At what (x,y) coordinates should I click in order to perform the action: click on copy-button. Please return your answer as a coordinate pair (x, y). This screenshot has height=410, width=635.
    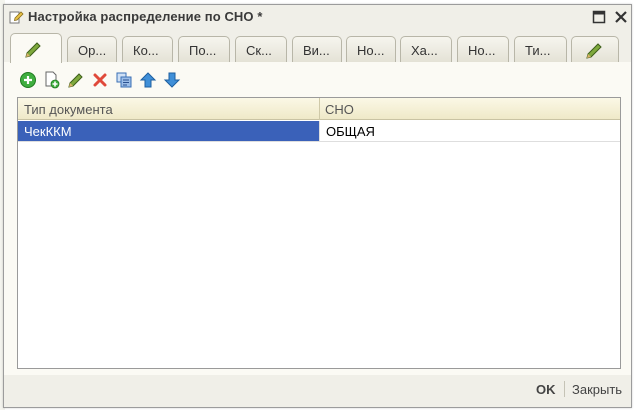
    Looking at the image, I should click on (52, 80).